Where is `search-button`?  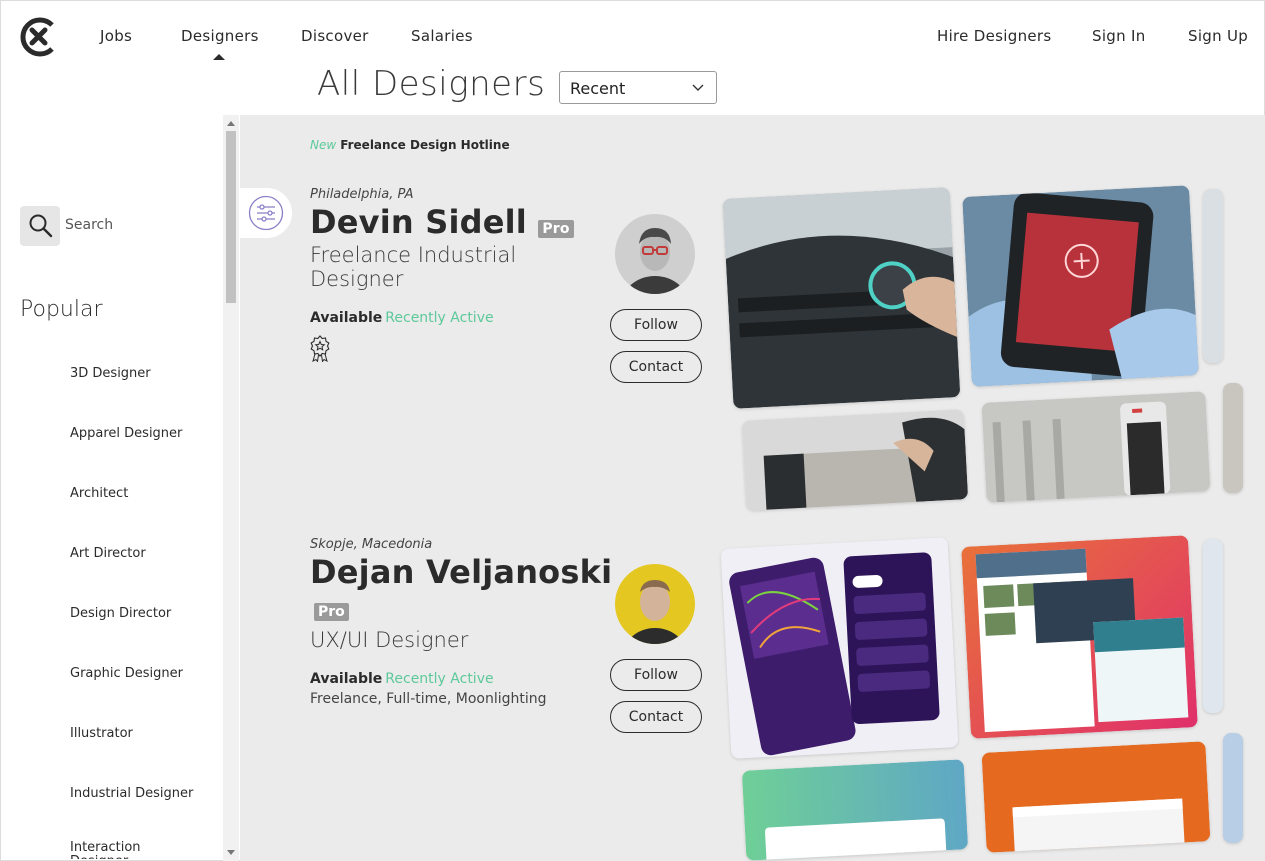
search-button is located at coordinates (40, 226).